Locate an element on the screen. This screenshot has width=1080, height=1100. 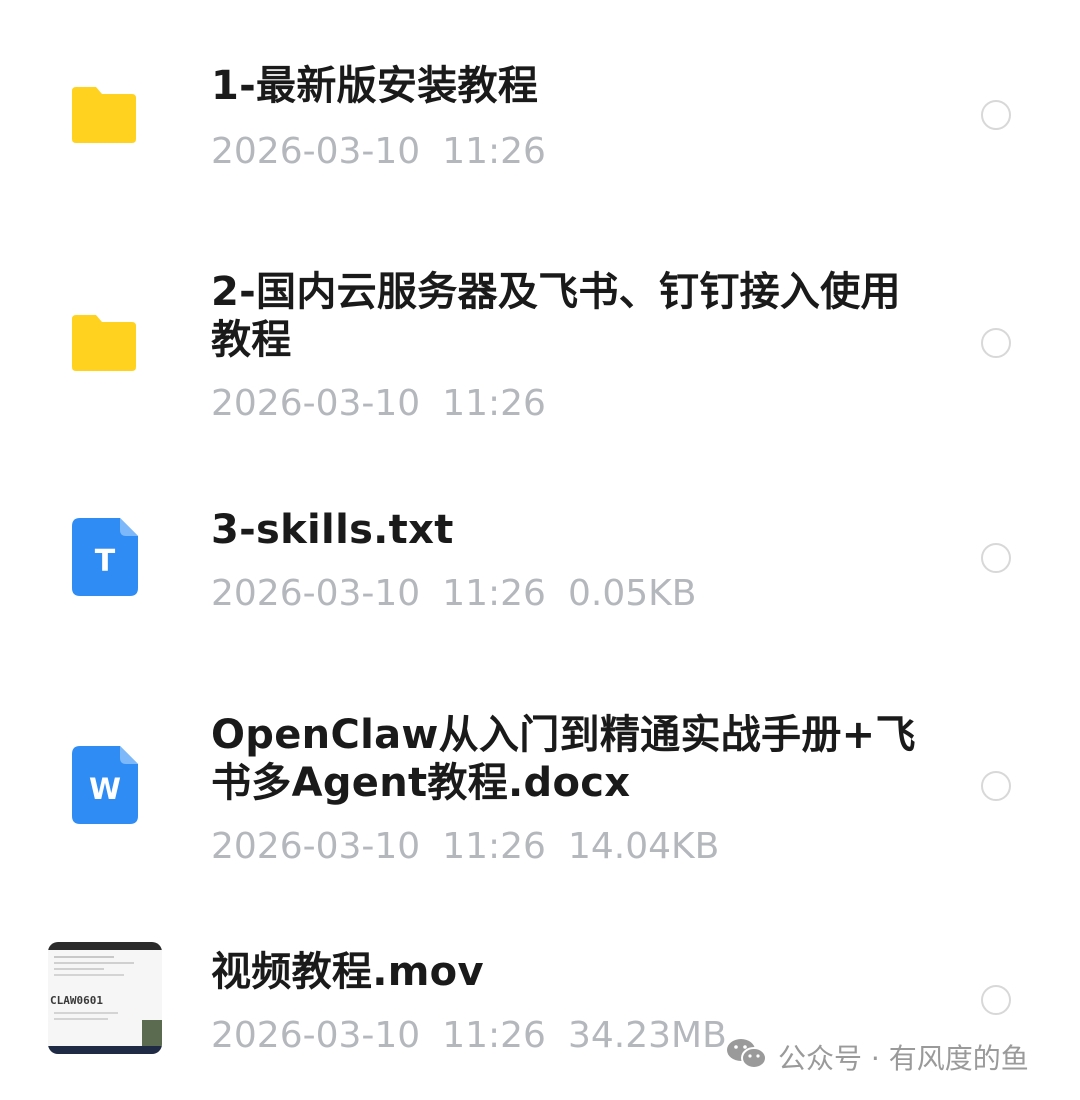
txt-file-icon: T is located at coordinates (105, 557).